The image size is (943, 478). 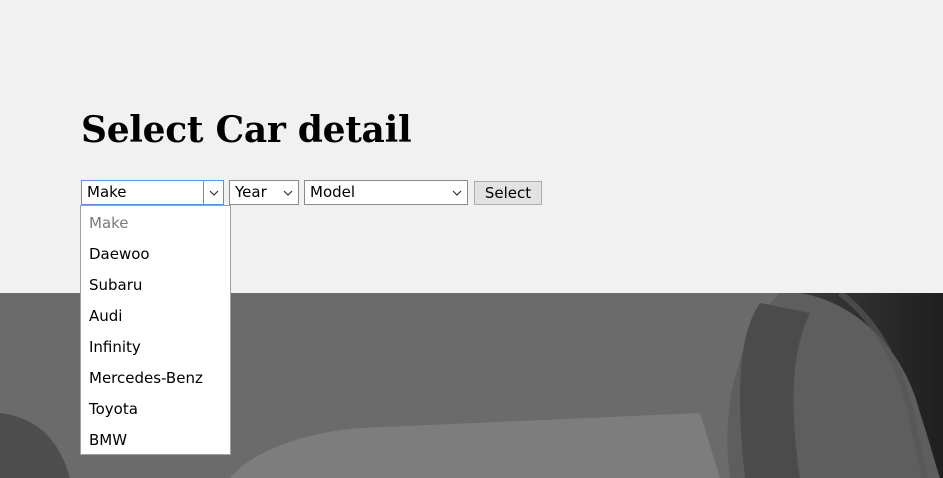 What do you see at coordinates (155, 440) in the screenshot?
I see `dropdown-option-bmw: BMW` at bounding box center [155, 440].